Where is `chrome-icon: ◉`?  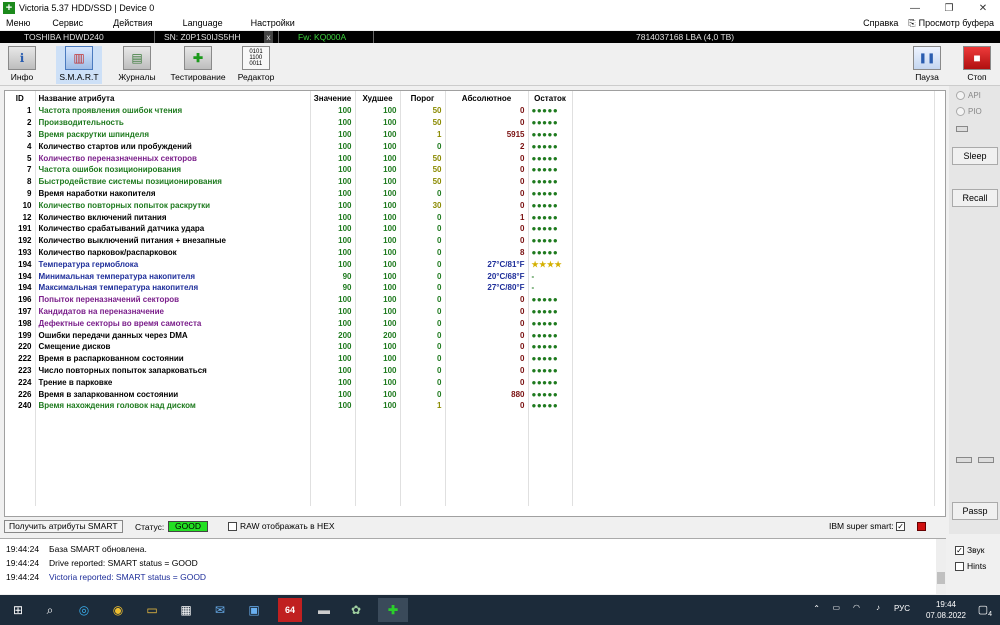 chrome-icon: ◉ is located at coordinates (118, 610).